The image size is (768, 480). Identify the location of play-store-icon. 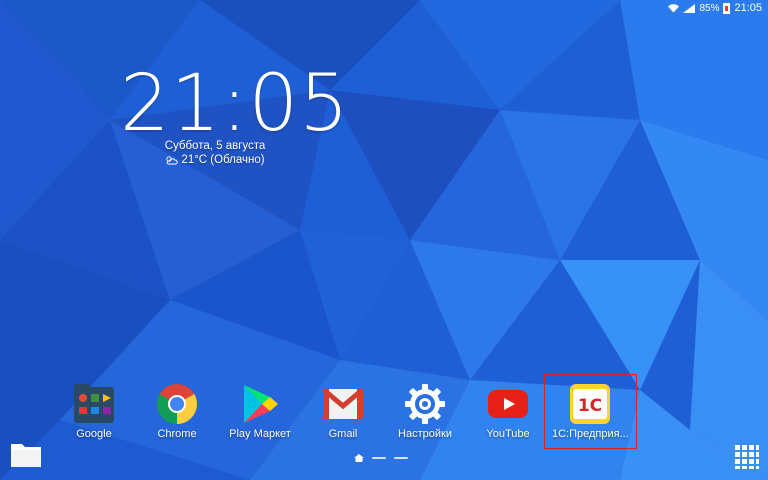
(260, 404).